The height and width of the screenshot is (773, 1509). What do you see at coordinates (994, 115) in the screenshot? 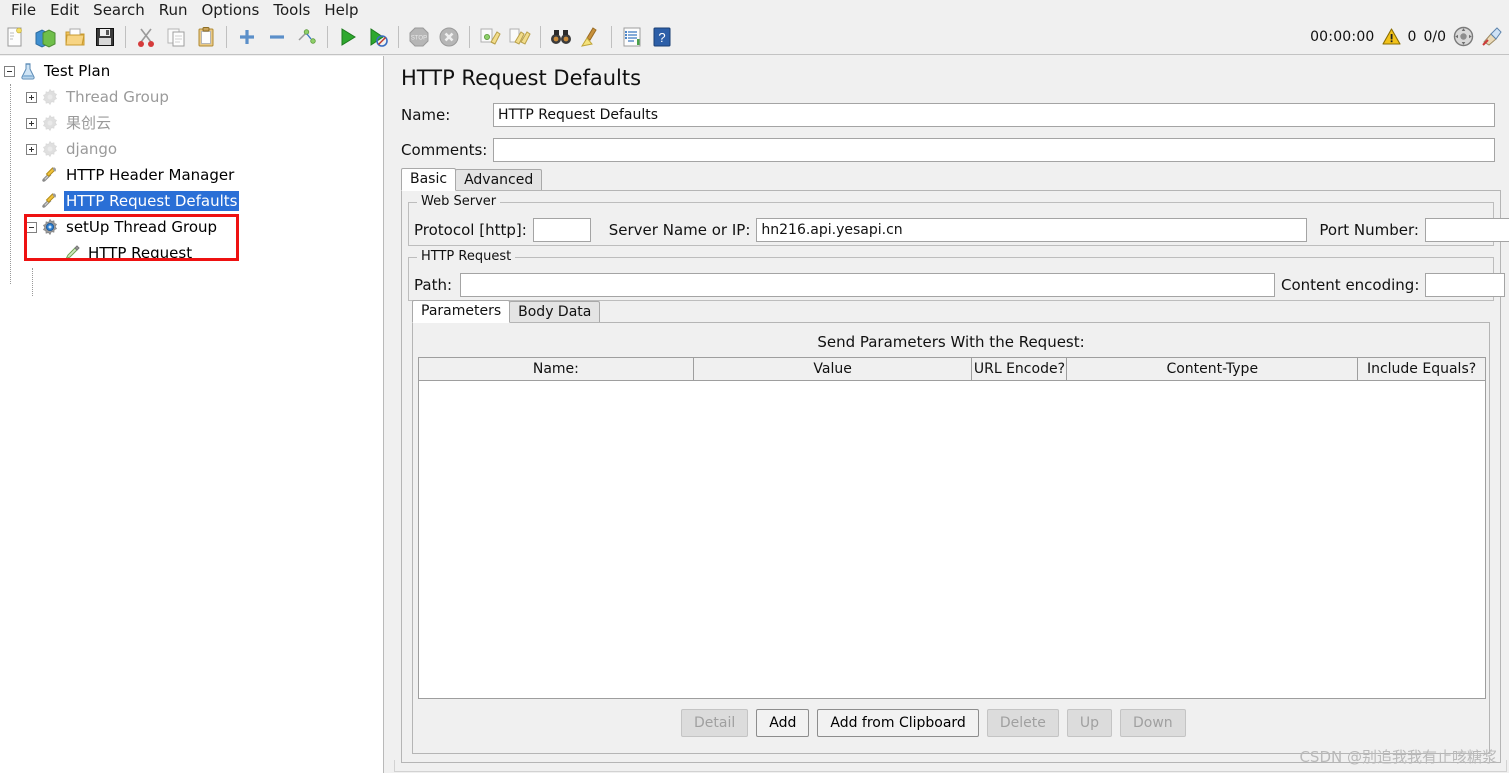
I see `name-input` at bounding box center [994, 115].